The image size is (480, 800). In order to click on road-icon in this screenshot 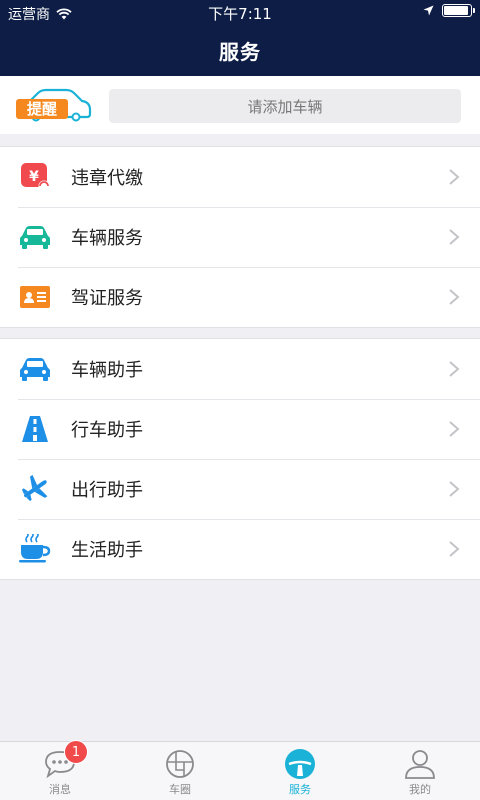, I will do `click(35, 429)`.